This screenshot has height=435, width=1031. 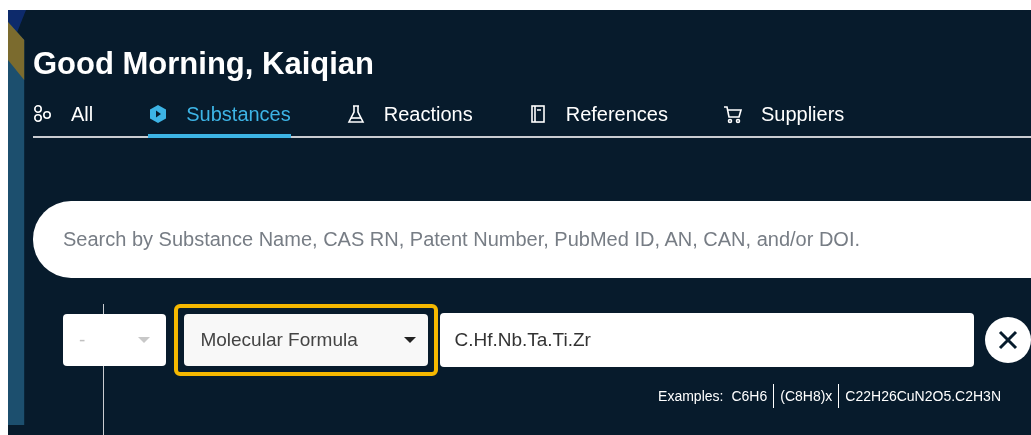 What do you see at coordinates (783, 116) in the screenshot?
I see `tab: Suppliers` at bounding box center [783, 116].